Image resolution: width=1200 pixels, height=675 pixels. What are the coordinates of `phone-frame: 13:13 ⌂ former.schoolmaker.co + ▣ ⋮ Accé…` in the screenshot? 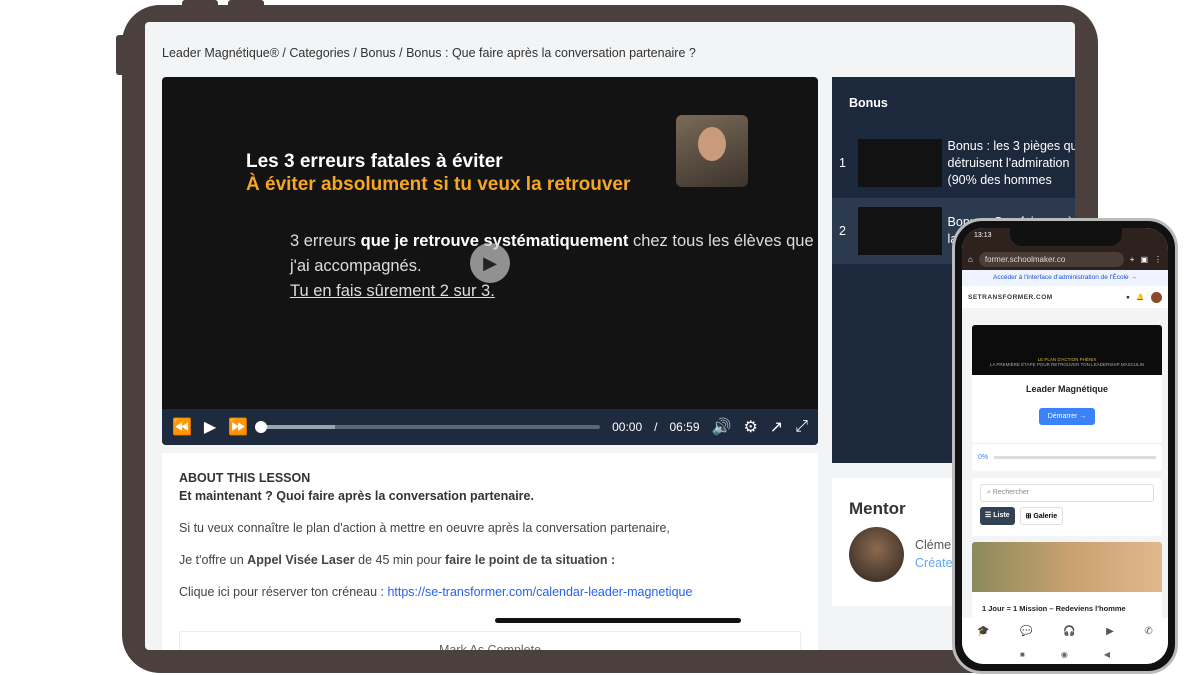 It's located at (1065, 446).